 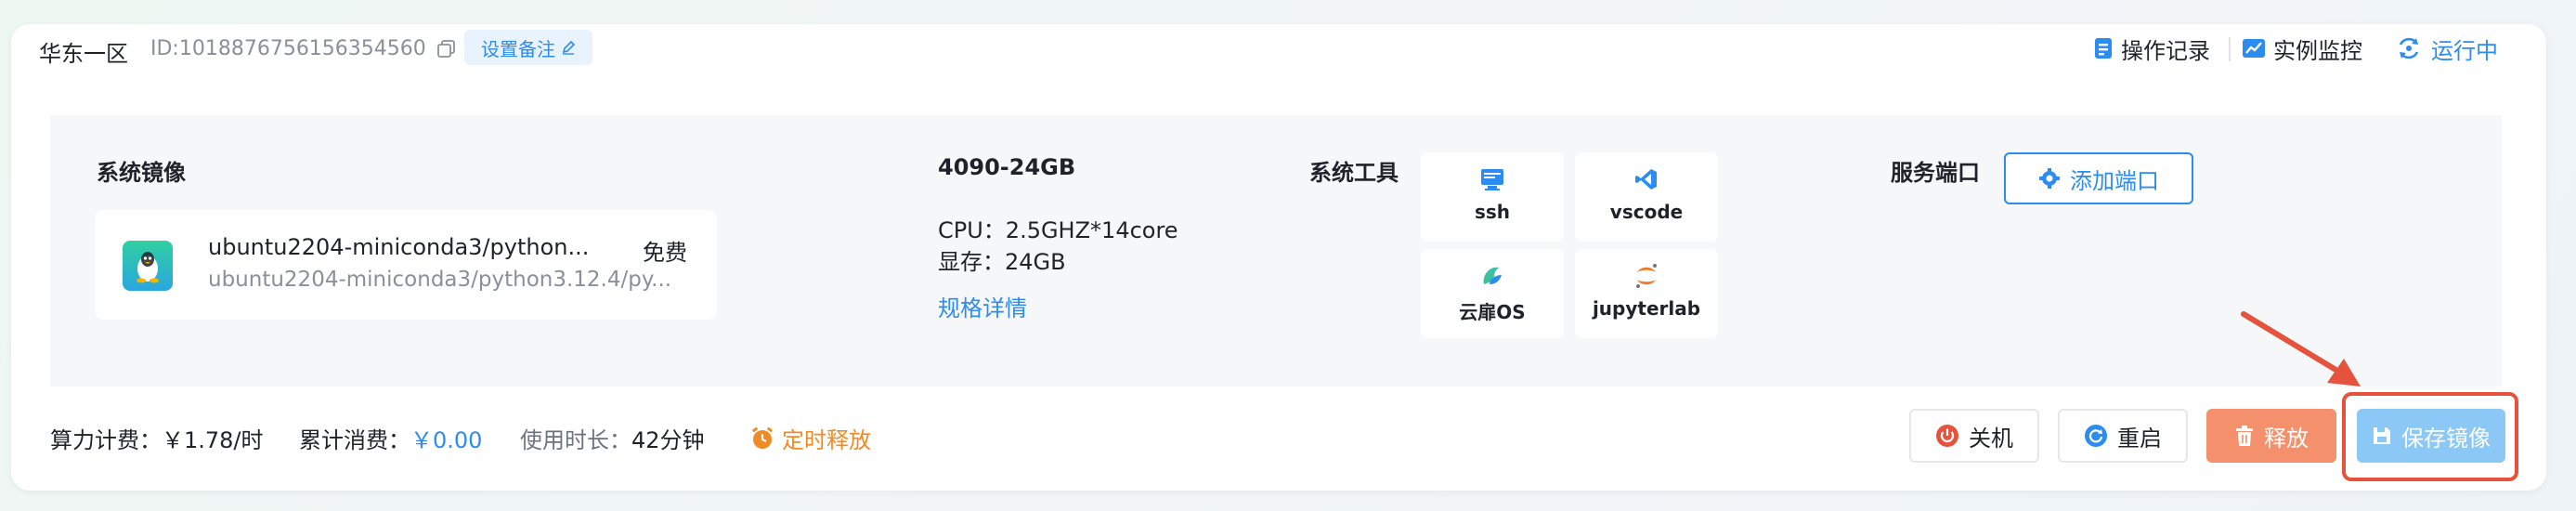 What do you see at coordinates (2139, 438) in the screenshot?
I see `restart-label: 重启` at bounding box center [2139, 438].